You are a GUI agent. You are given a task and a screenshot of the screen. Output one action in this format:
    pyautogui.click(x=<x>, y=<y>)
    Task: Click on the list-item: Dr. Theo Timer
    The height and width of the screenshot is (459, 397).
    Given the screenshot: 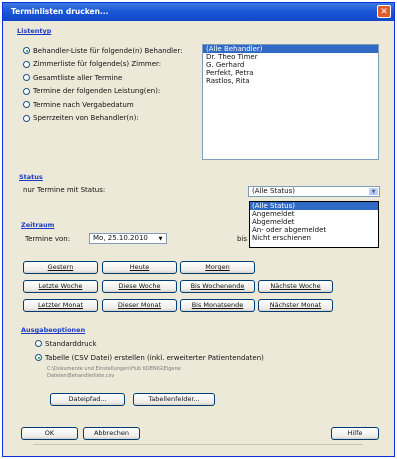 What is the action you would take?
    pyautogui.click(x=290, y=57)
    